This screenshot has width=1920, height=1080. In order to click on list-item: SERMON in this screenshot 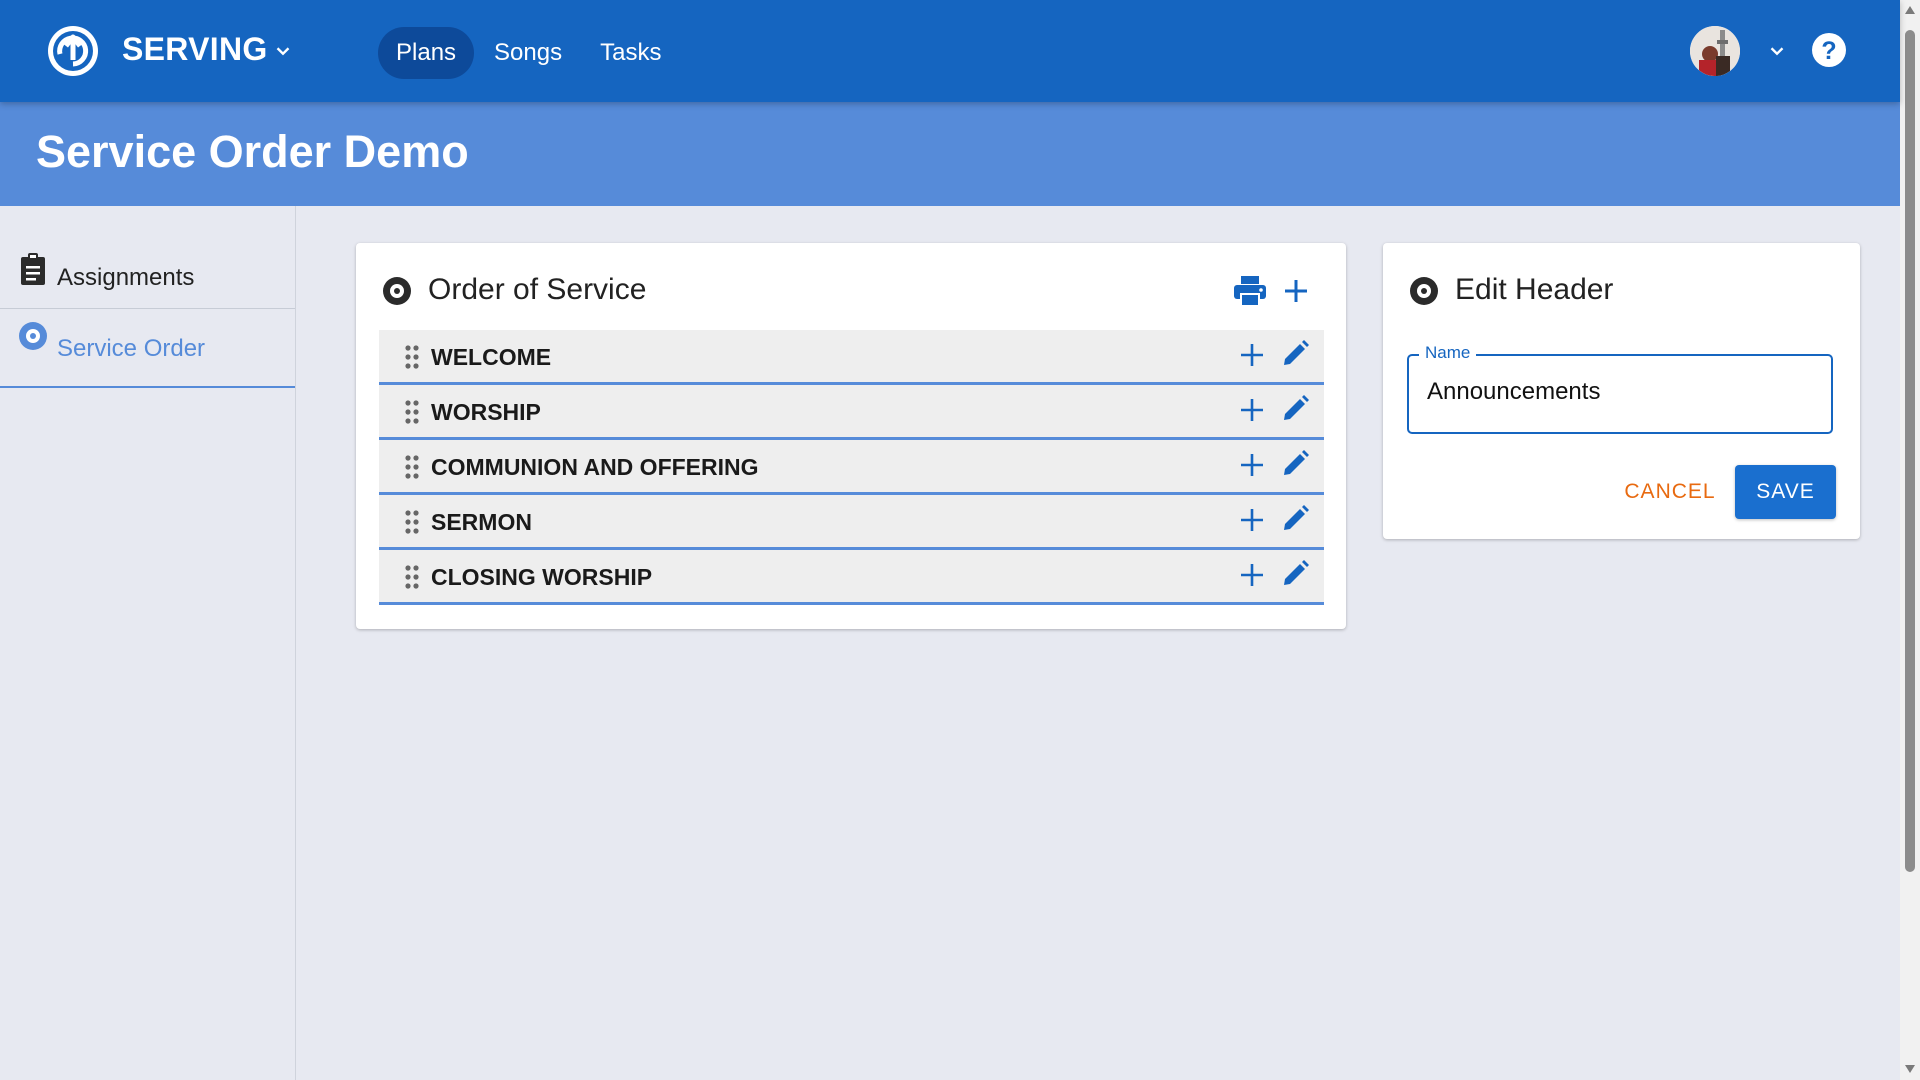, I will do `click(851, 522)`.